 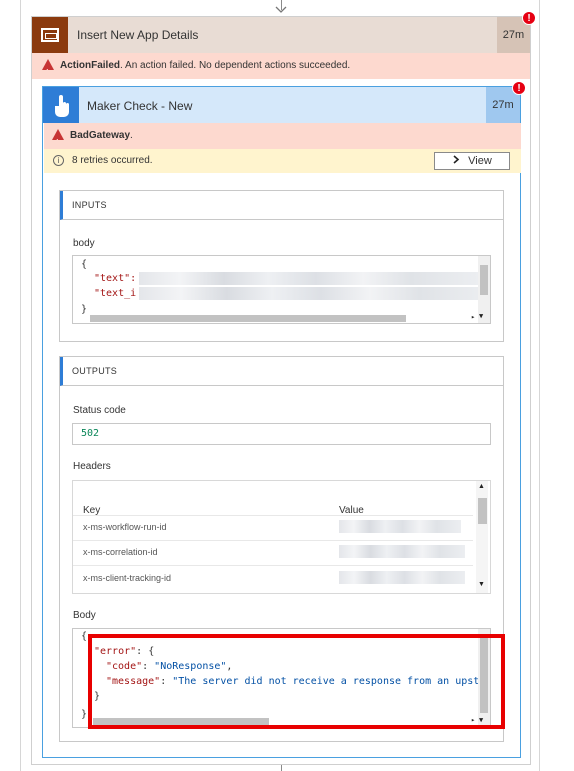 What do you see at coordinates (138, 35) in the screenshot?
I see `action-title: Insert New App Details` at bounding box center [138, 35].